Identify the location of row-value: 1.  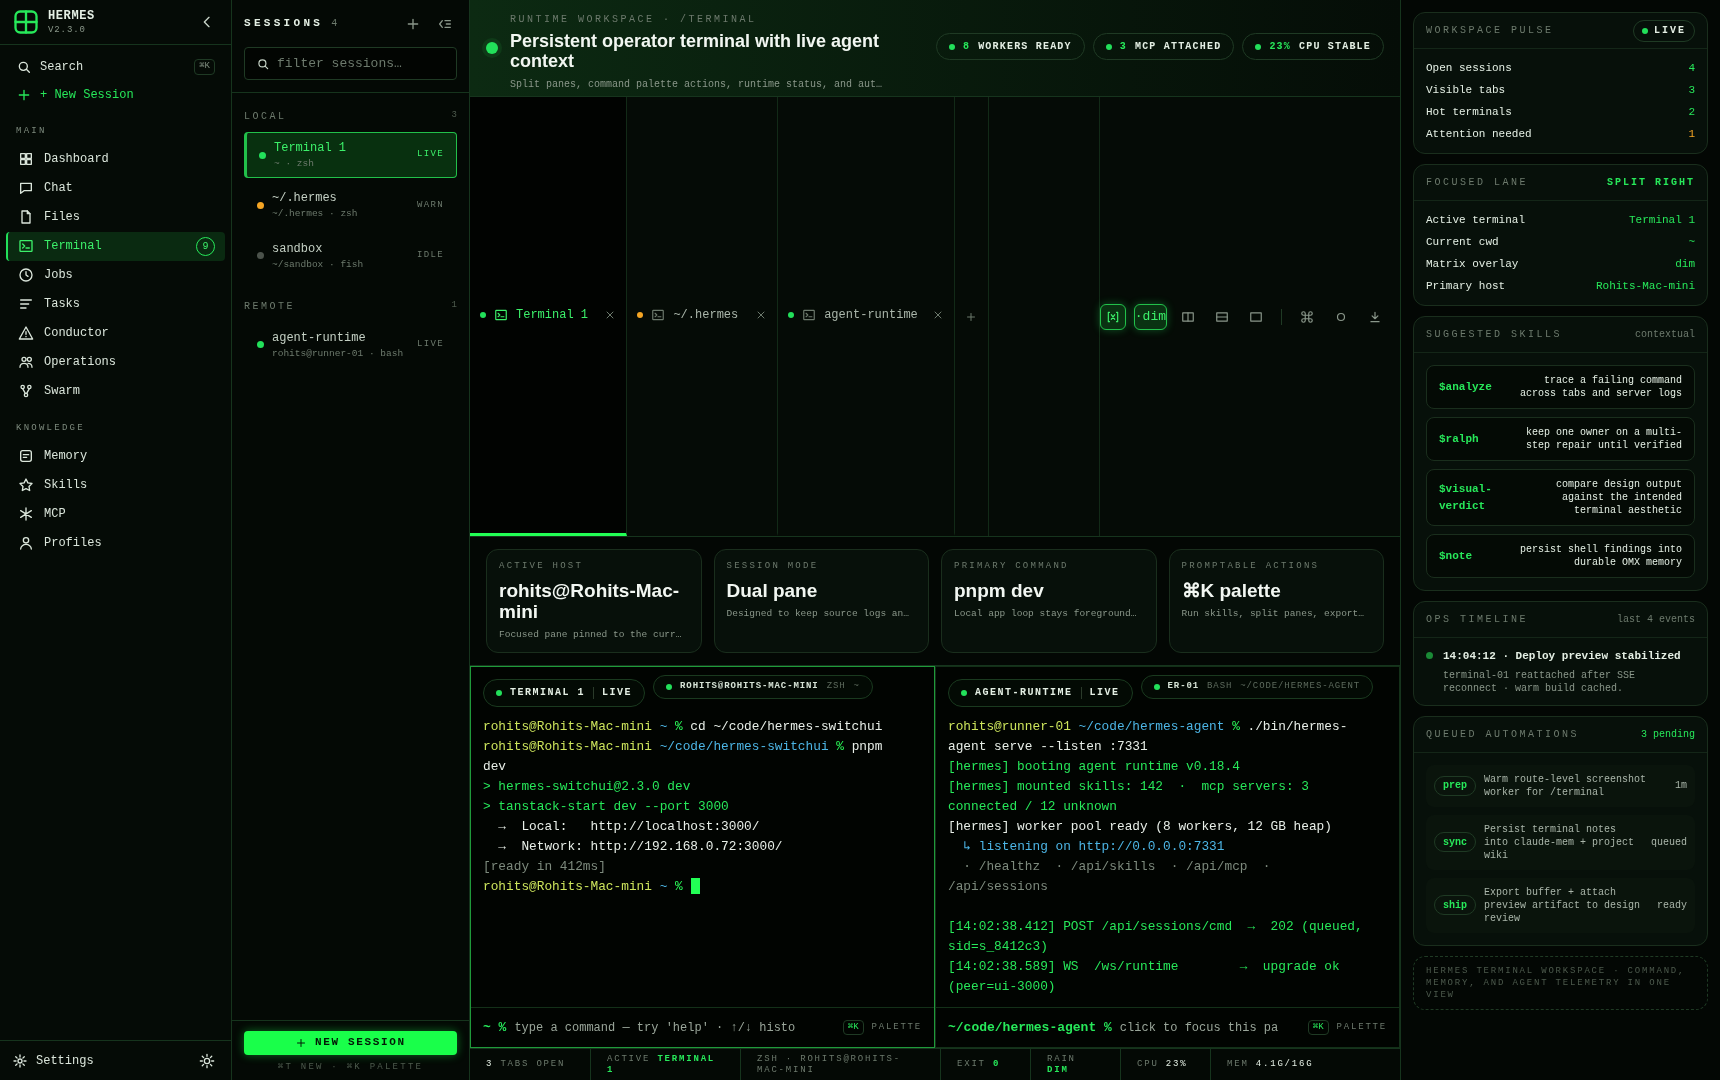
(1691, 134).